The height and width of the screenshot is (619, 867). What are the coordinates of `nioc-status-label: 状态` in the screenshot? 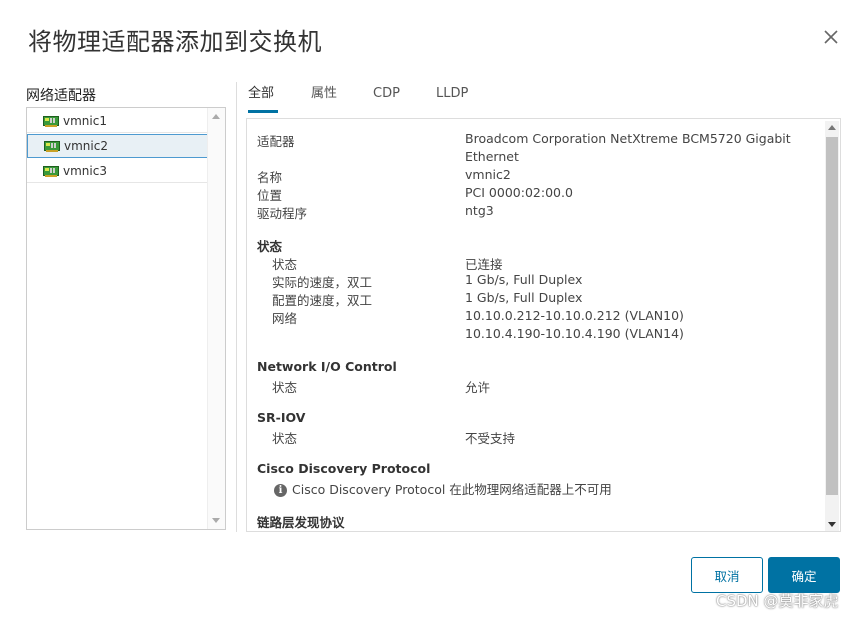 It's located at (285, 387).